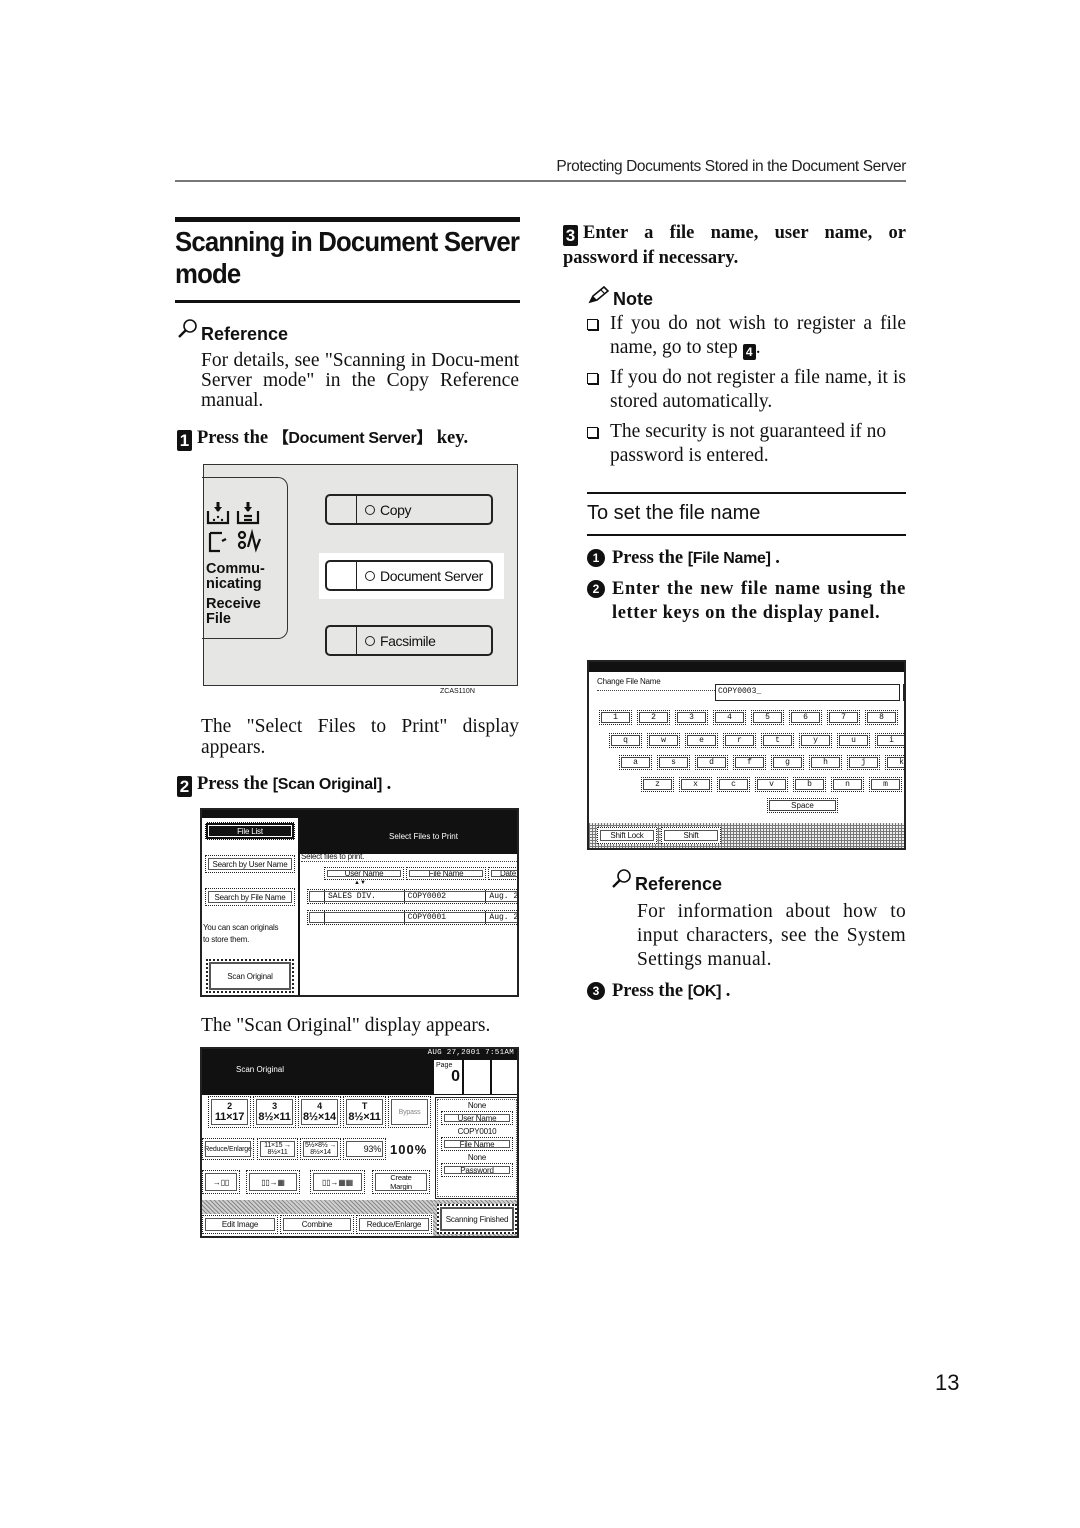 This screenshot has width=1080, height=1528. I want to click on key-w: w, so click(663, 740).